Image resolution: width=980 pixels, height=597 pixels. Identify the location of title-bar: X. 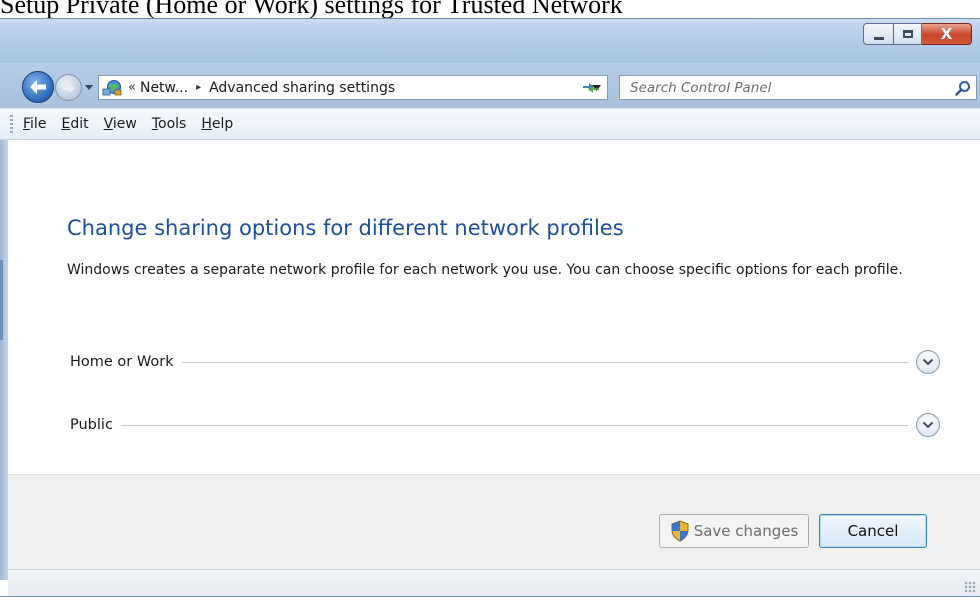
(490, 41).